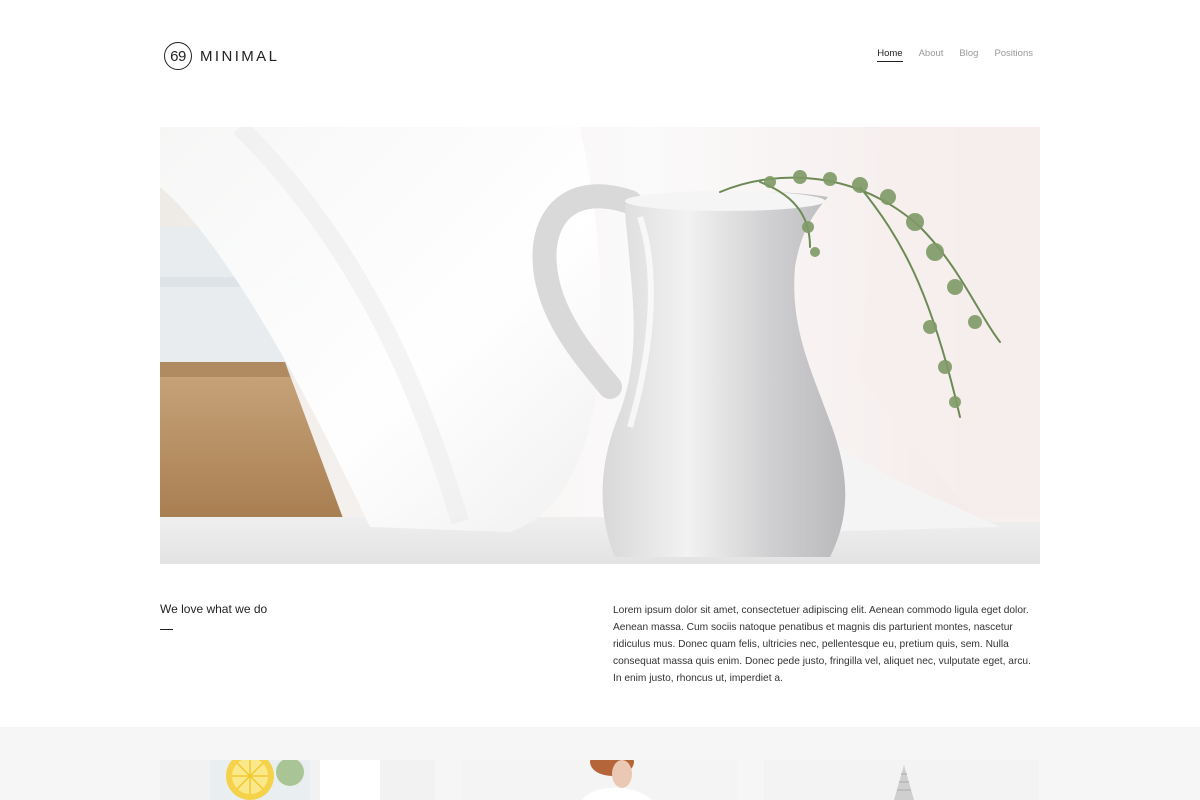 The height and width of the screenshot is (800, 1200). What do you see at coordinates (166, 629) in the screenshot?
I see `title-divider` at bounding box center [166, 629].